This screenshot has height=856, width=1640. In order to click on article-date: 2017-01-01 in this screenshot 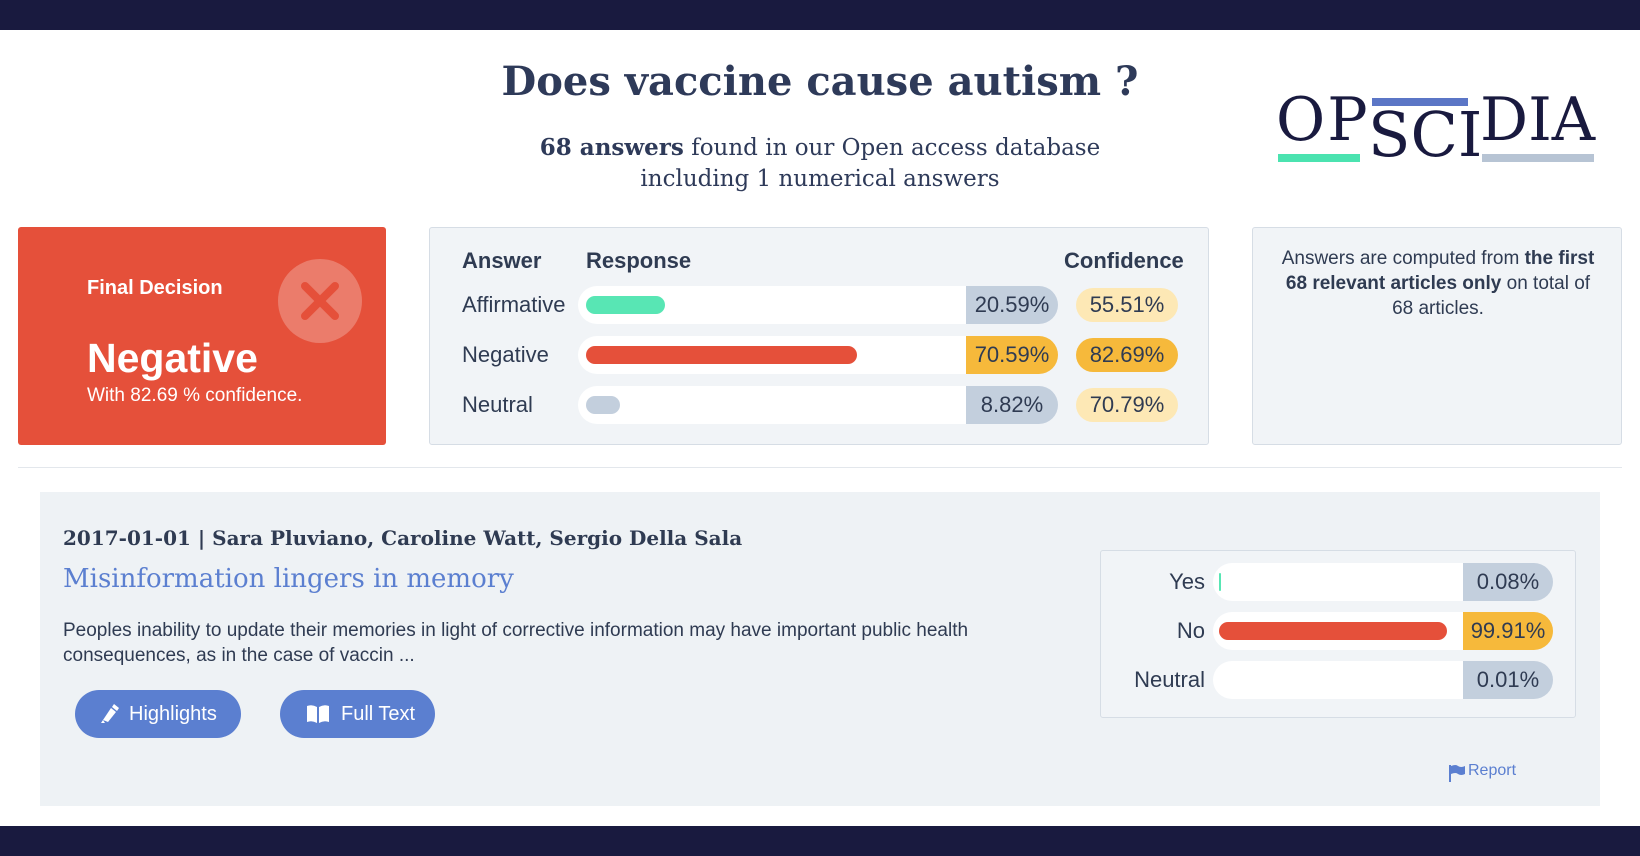, I will do `click(127, 538)`.